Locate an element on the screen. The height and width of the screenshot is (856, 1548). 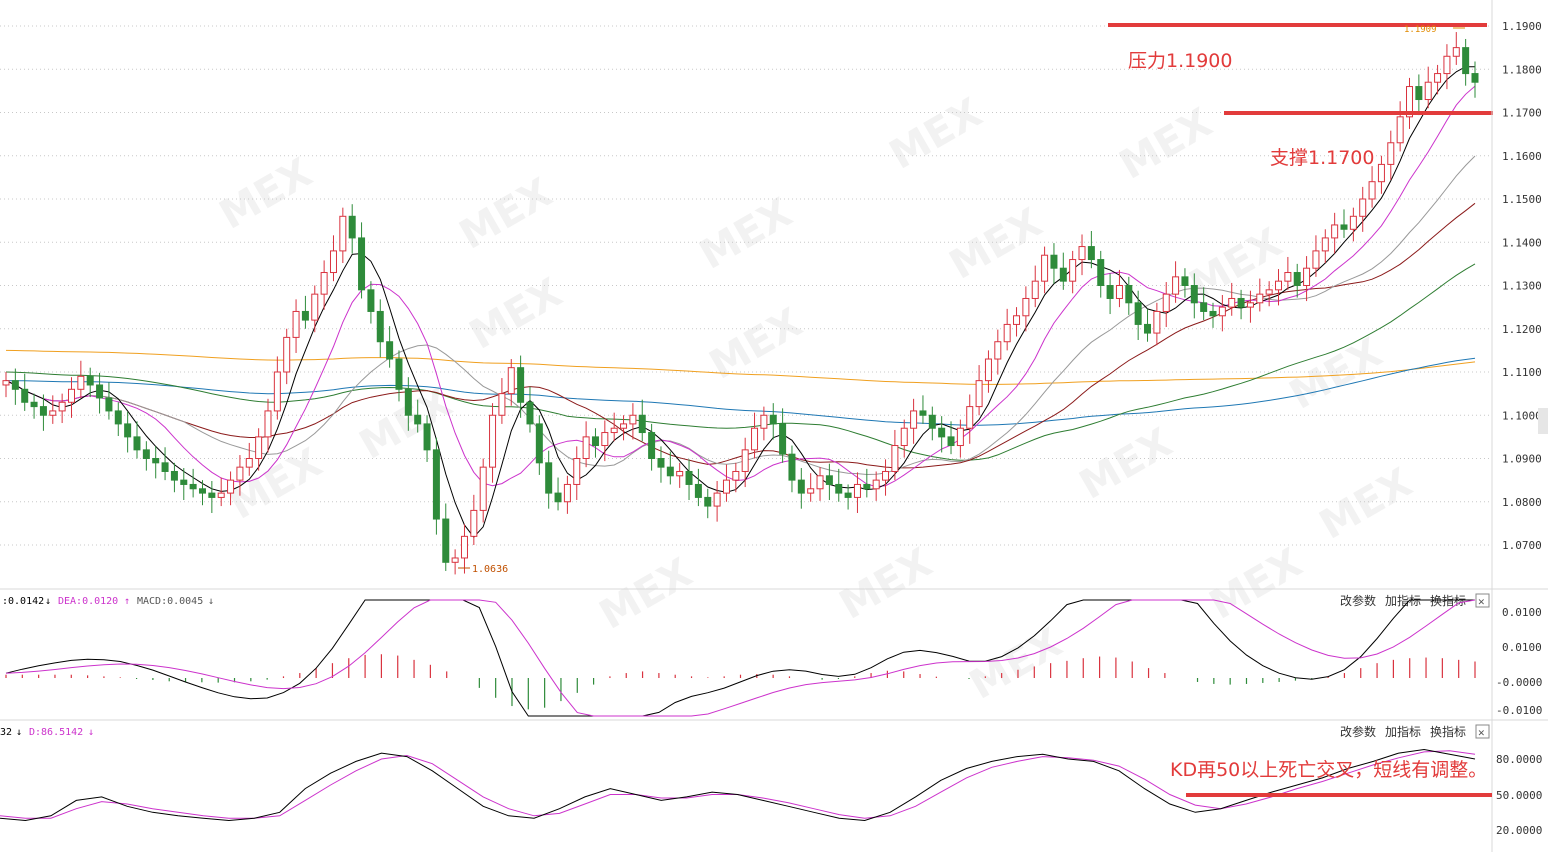
macd-value: MACD:0.0045 is located at coordinates (170, 601).